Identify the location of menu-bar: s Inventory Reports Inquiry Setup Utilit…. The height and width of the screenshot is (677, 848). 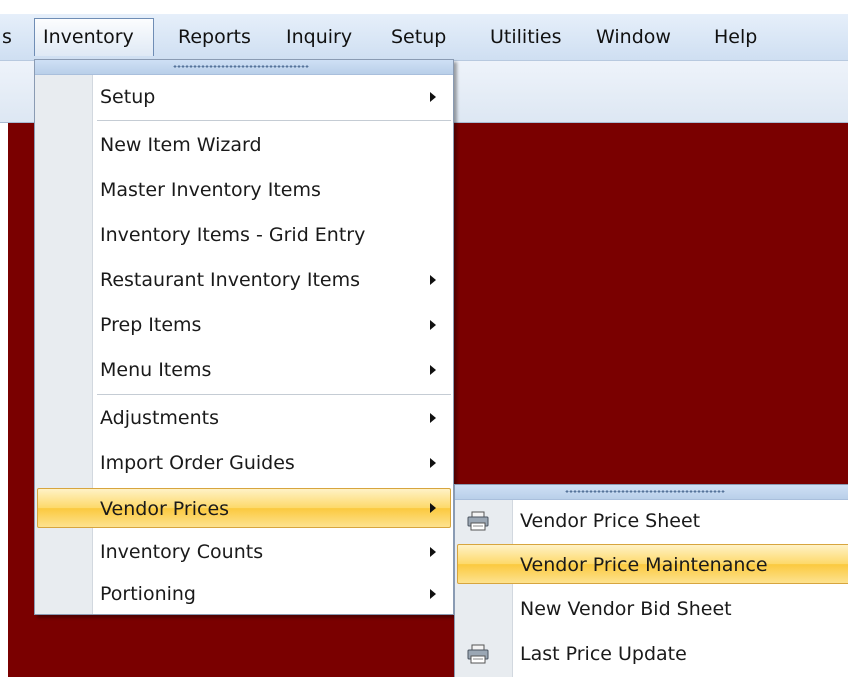
(424, 37).